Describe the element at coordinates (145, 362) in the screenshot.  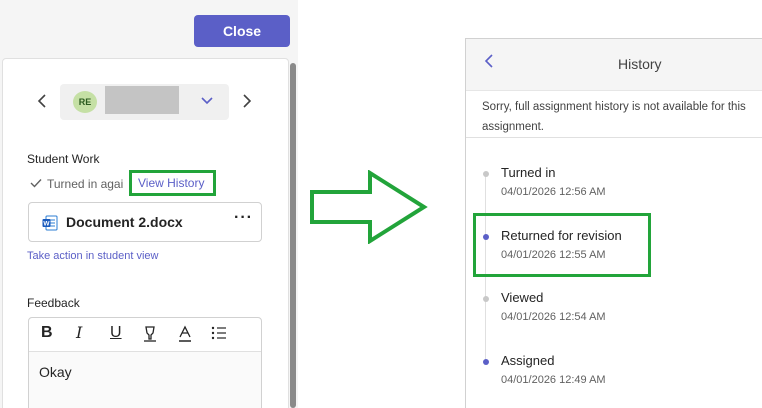
I see `feedback-editor: B I U Okay` at that location.